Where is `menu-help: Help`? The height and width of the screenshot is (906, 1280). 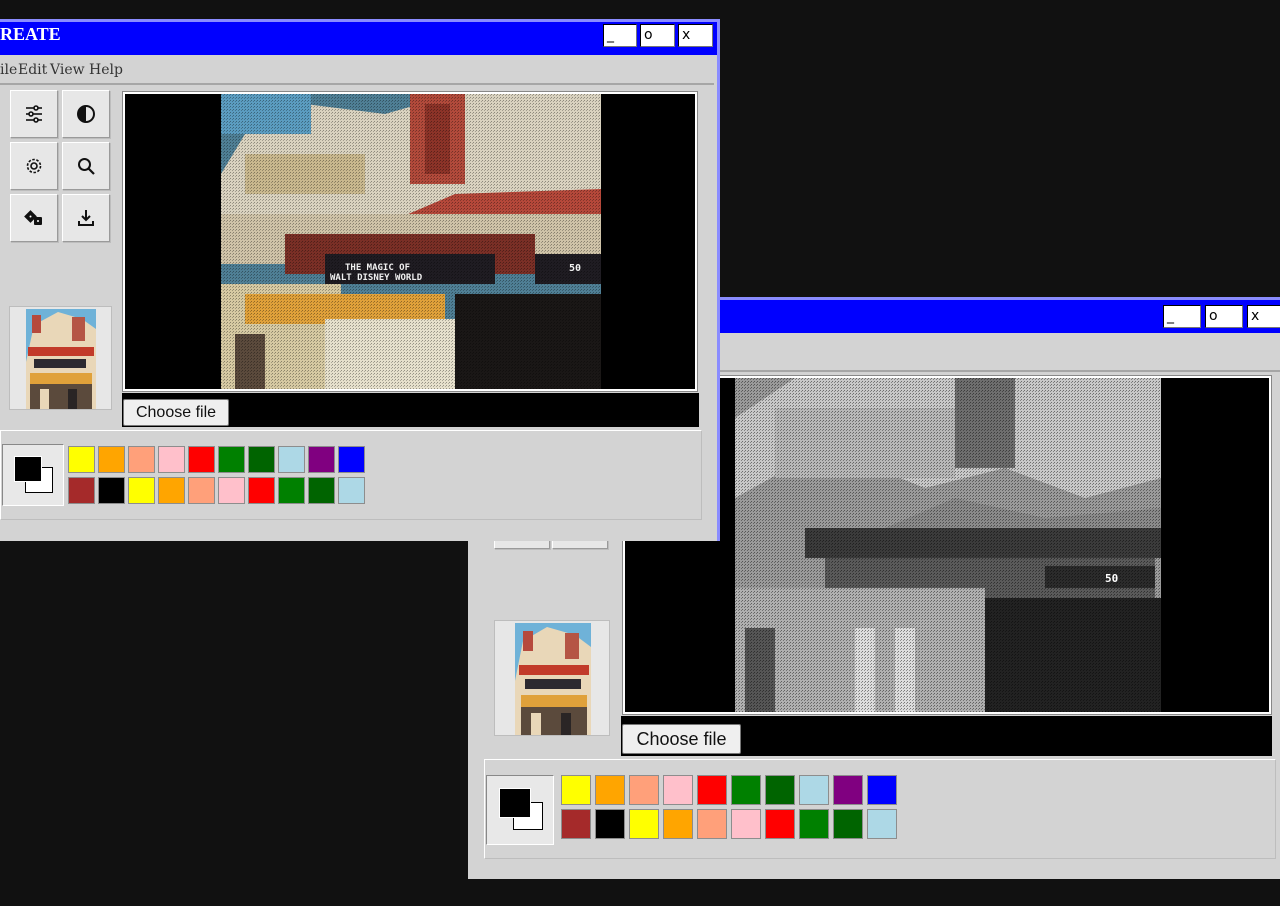
menu-help: Help is located at coordinates (106, 70).